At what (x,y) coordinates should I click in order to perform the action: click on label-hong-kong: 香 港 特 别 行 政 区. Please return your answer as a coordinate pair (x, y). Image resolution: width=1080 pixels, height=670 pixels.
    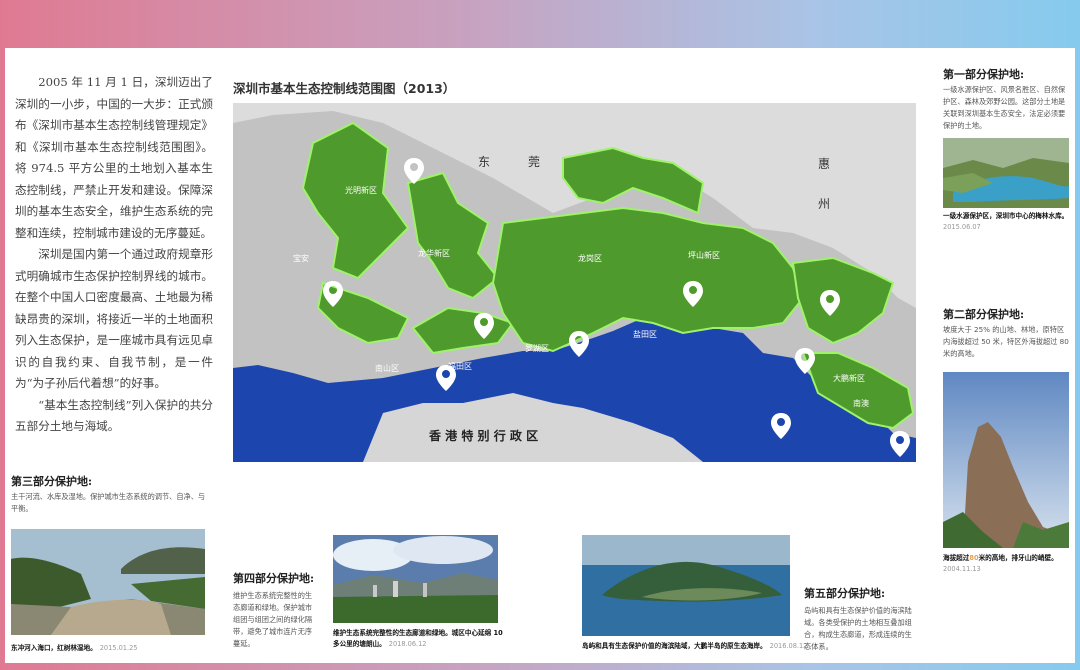
    Looking at the image, I should click on (484, 436).